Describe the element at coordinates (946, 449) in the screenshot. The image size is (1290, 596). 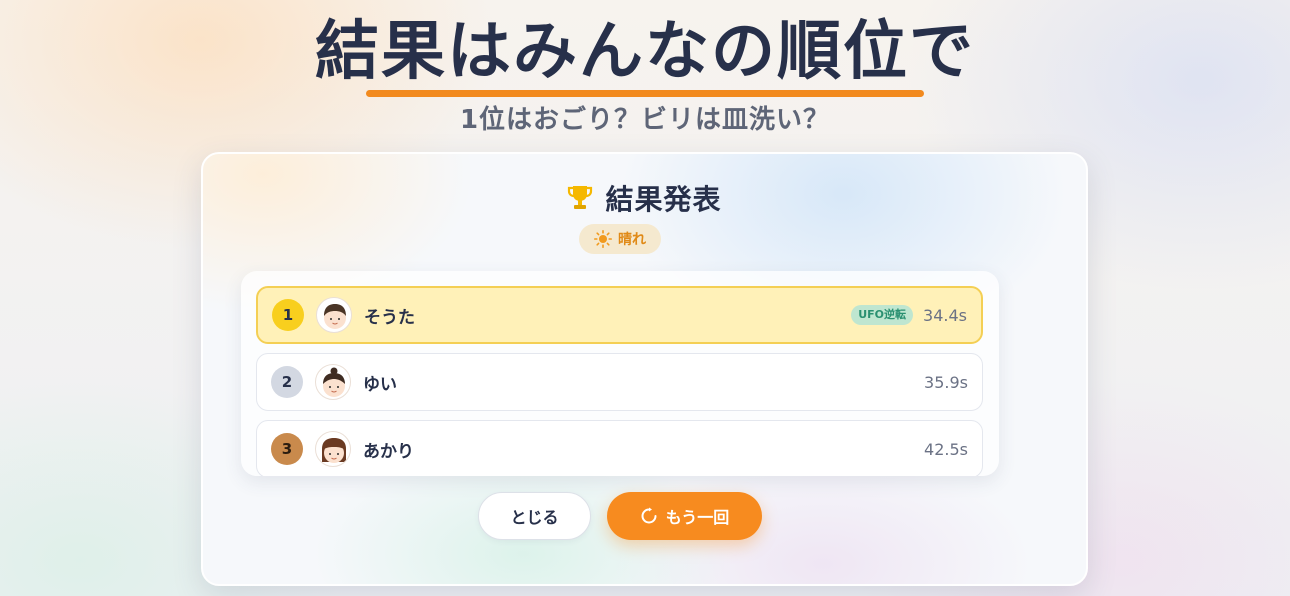
I see `player-time: 42.5s` at that location.